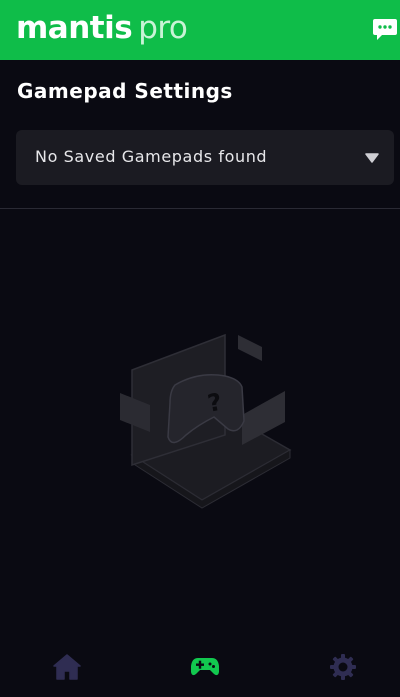  I want to click on chat-bubble-icon, so click(385, 29).